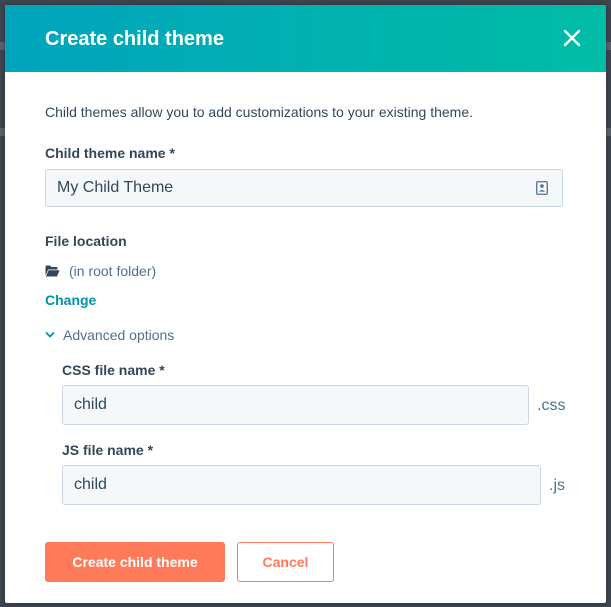  I want to click on chevron-down-icon, so click(50, 335).